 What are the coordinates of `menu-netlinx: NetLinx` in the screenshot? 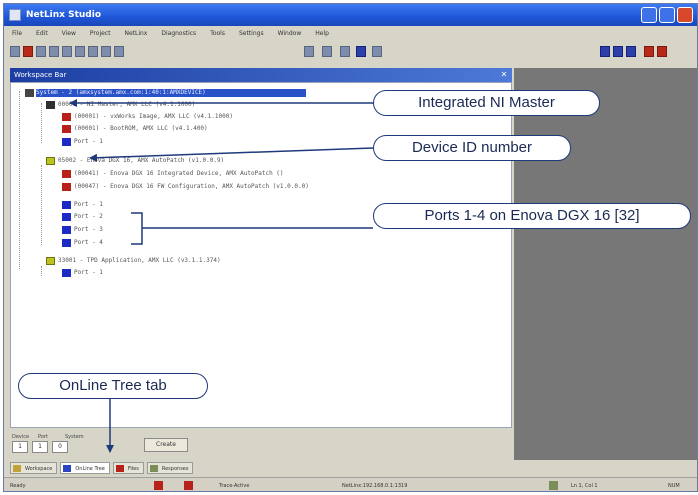 It's located at (135, 34).